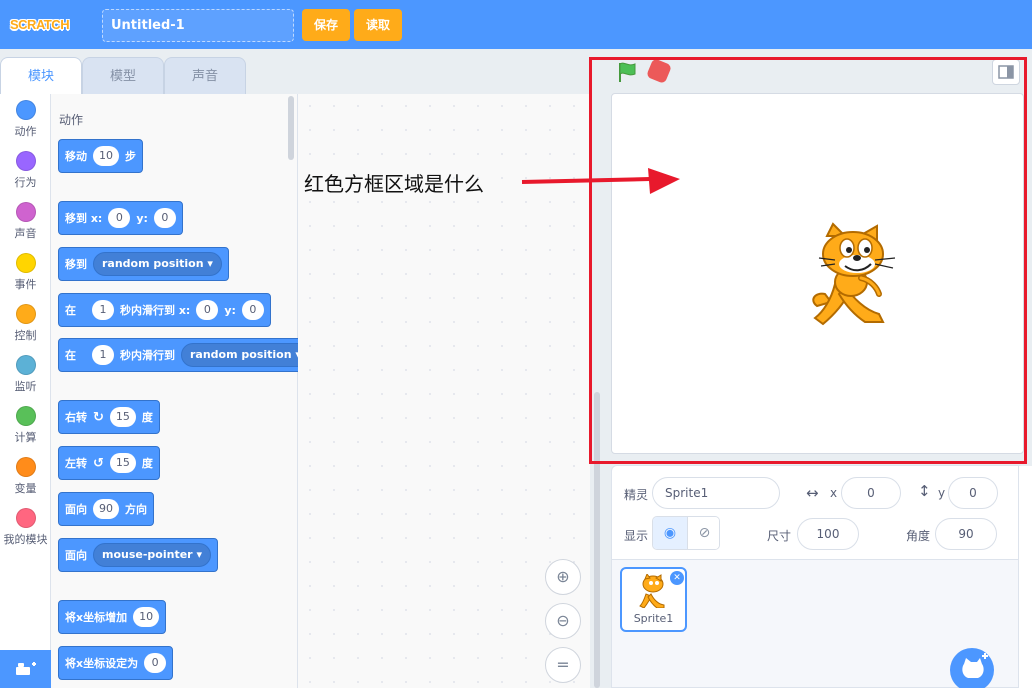 The image size is (1032, 688). Describe the element at coordinates (152, 555) in the screenshot. I see `block-dropdown: mouse-pointer` at that location.